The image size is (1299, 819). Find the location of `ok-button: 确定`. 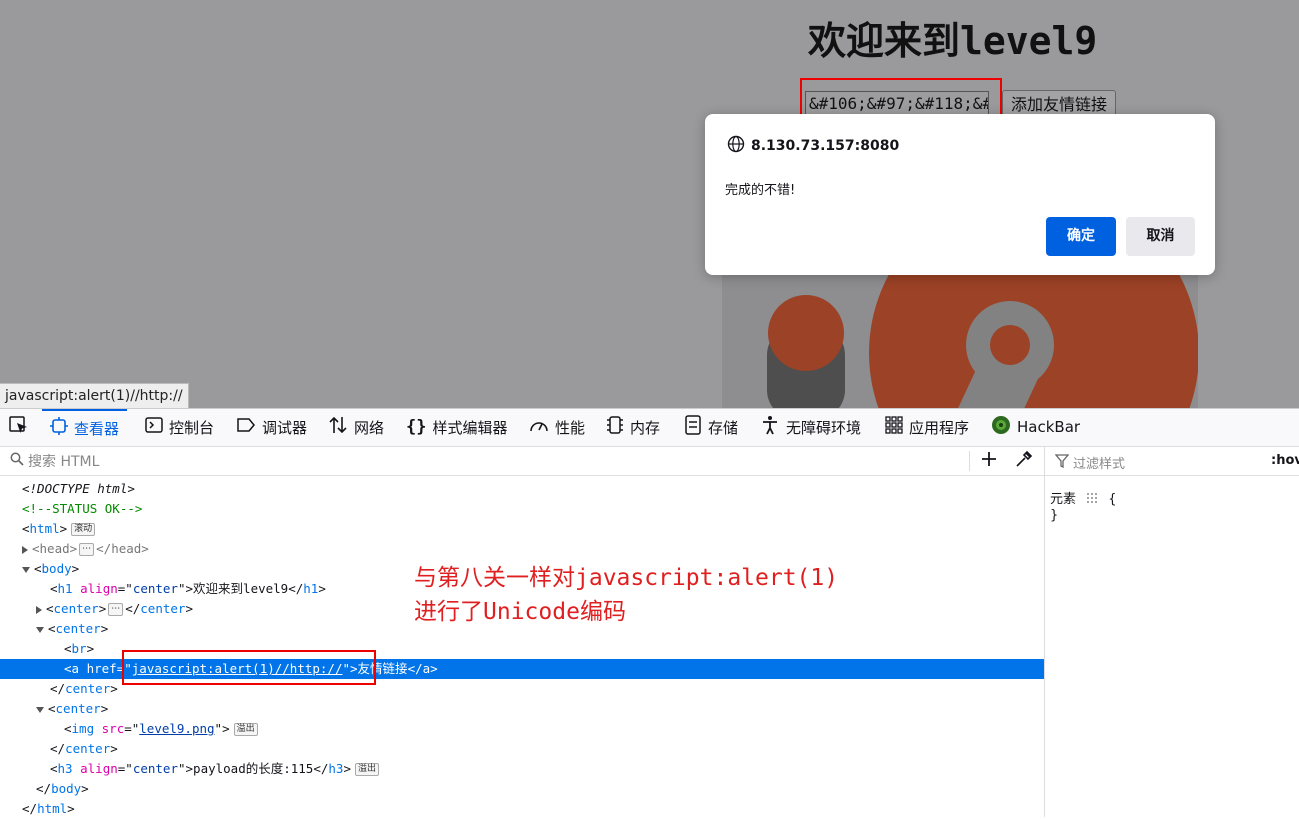

ok-button: 确定 is located at coordinates (1081, 236).